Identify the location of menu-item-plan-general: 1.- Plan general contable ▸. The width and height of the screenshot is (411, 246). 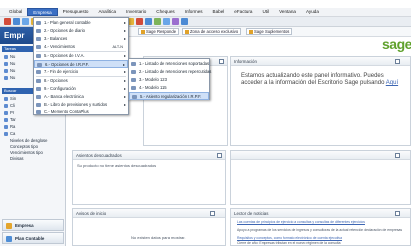
(81, 23).